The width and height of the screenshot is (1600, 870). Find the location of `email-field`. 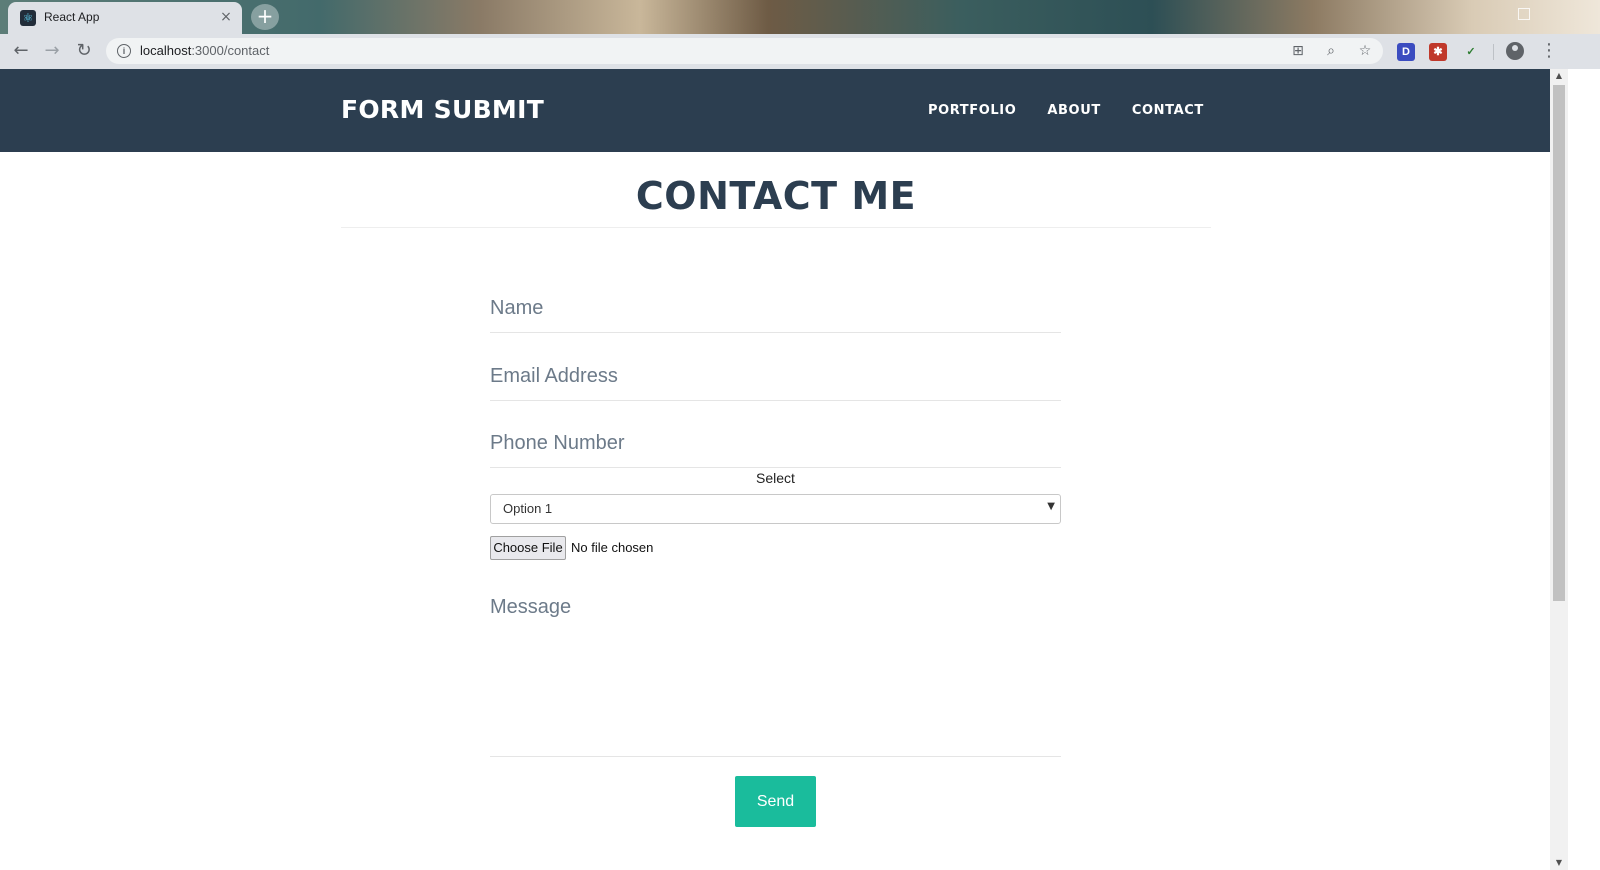

email-field is located at coordinates (775, 376).